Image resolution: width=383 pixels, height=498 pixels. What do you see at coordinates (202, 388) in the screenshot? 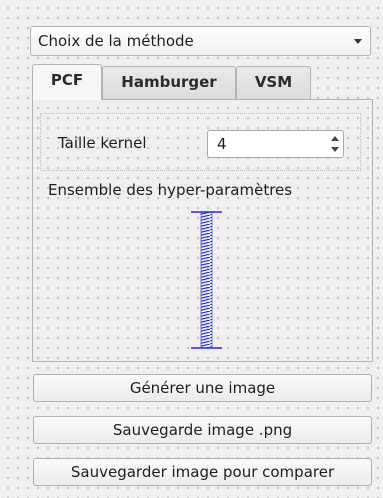
I see `generate-image-button: Générer une image` at bounding box center [202, 388].